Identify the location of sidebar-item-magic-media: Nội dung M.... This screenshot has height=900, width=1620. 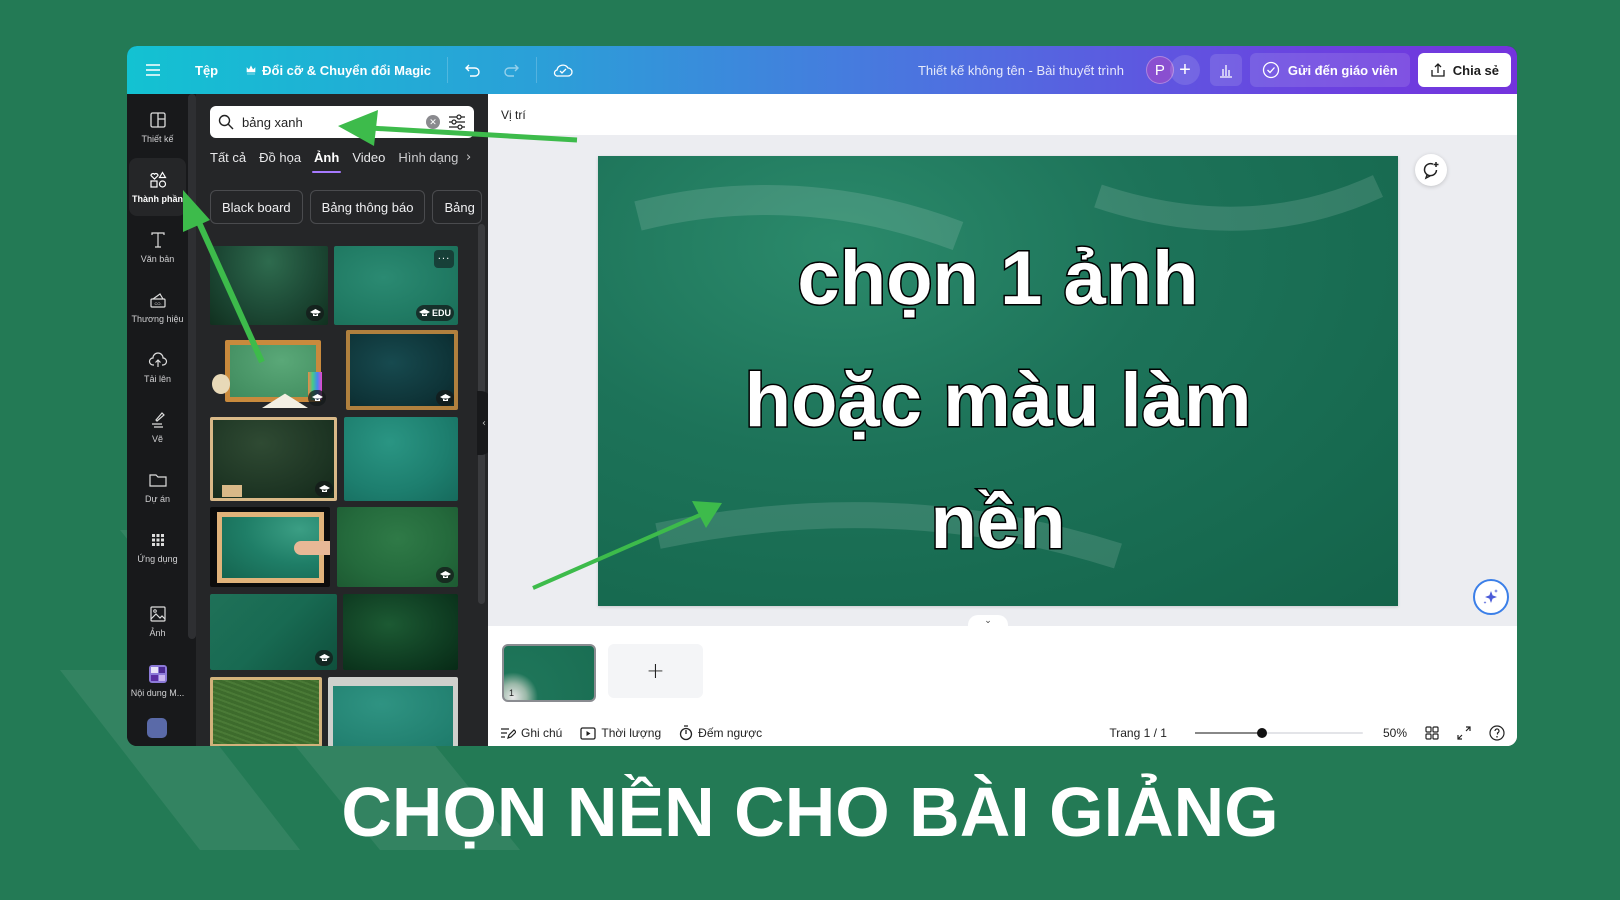
(157, 681).